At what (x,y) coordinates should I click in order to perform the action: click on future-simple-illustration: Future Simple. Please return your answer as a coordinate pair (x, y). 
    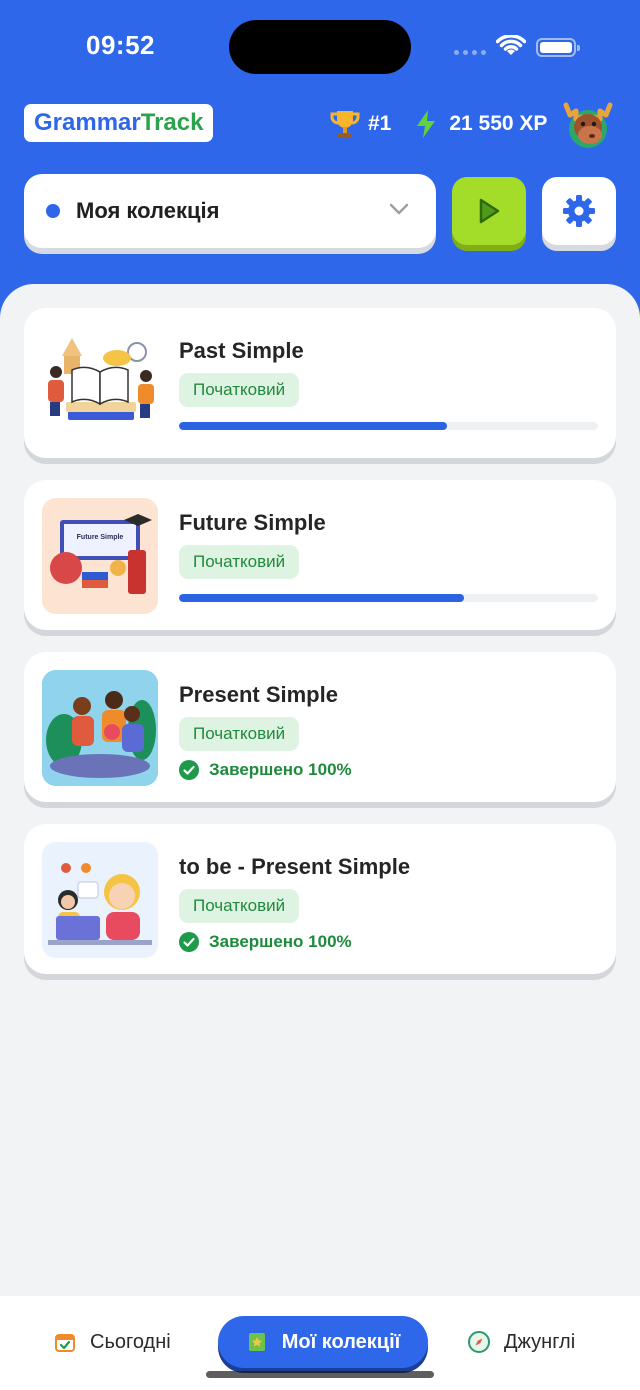
    Looking at the image, I should click on (100, 556).